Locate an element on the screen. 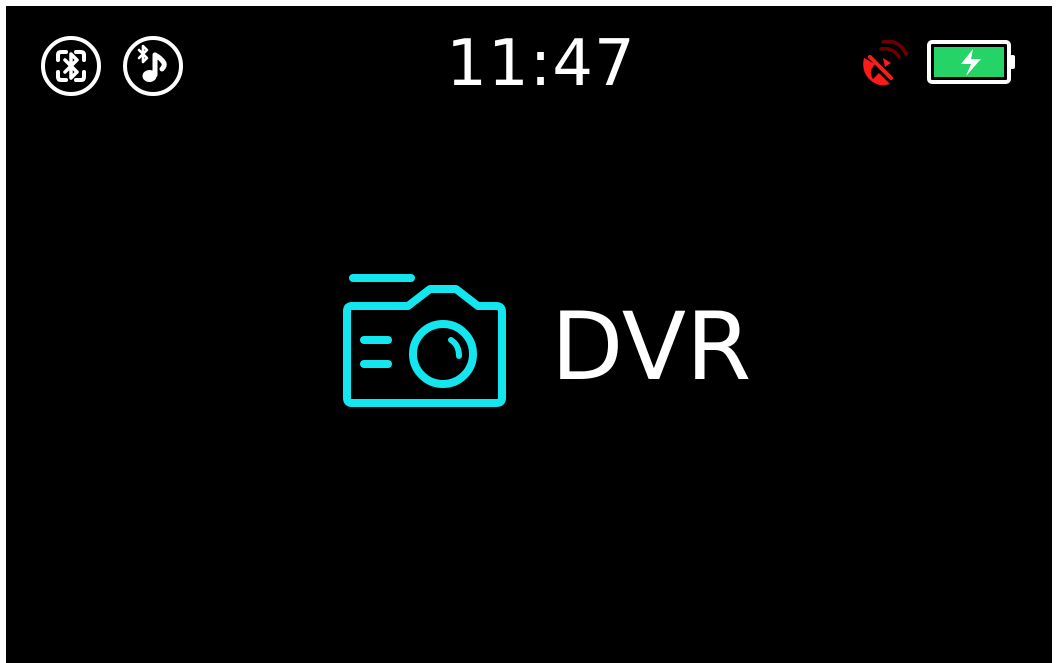 Image resolution: width=1058 pixels, height=663 pixels. current-mode: DVR is located at coordinates (553, 342).